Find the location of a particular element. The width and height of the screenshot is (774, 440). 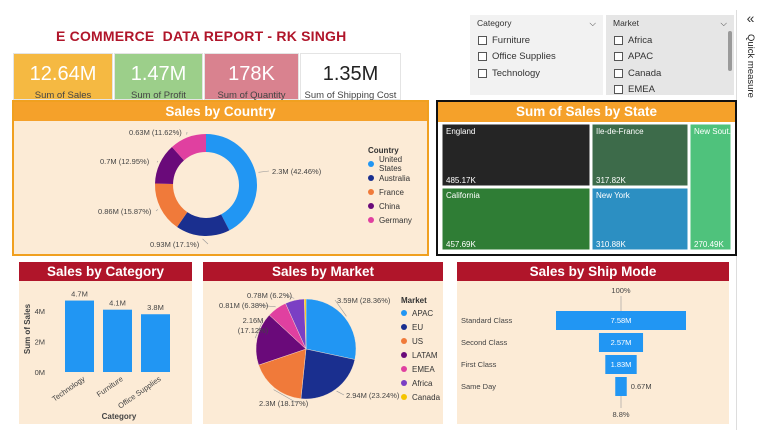

data-label: 0.78M (6.2%) is located at coordinates (270, 295).